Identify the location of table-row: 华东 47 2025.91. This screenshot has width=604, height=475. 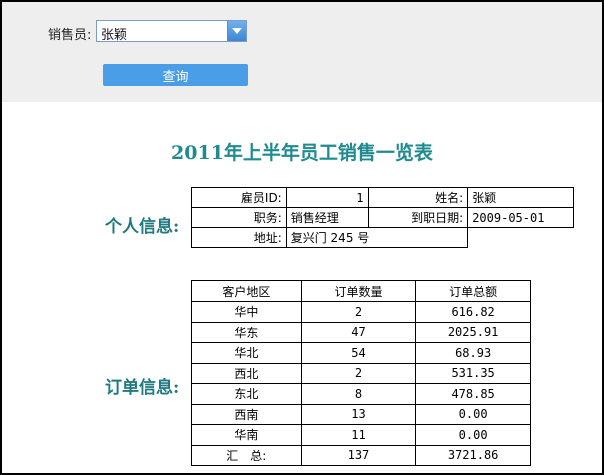
(361, 332).